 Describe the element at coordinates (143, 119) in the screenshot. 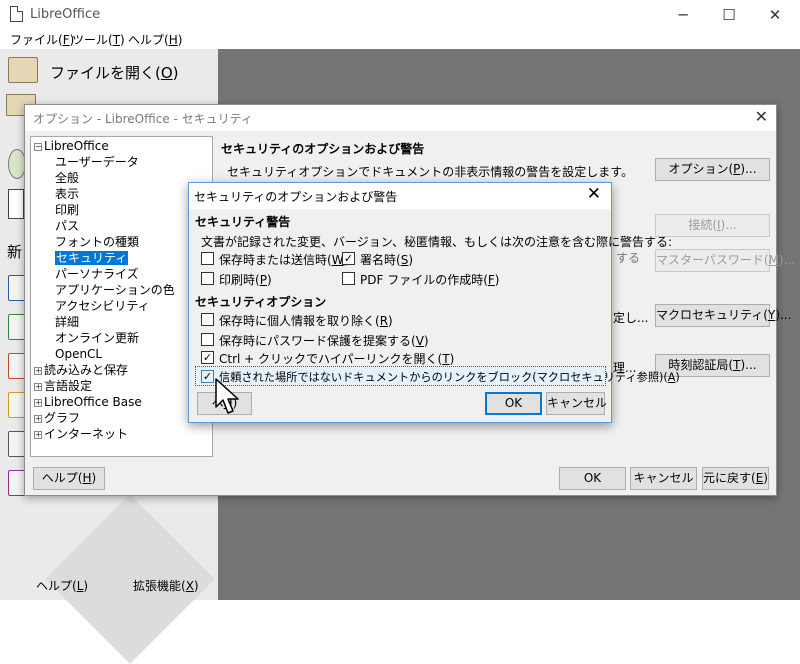

I see `options-title: オプション - LibreOffice - セキュリティ` at that location.